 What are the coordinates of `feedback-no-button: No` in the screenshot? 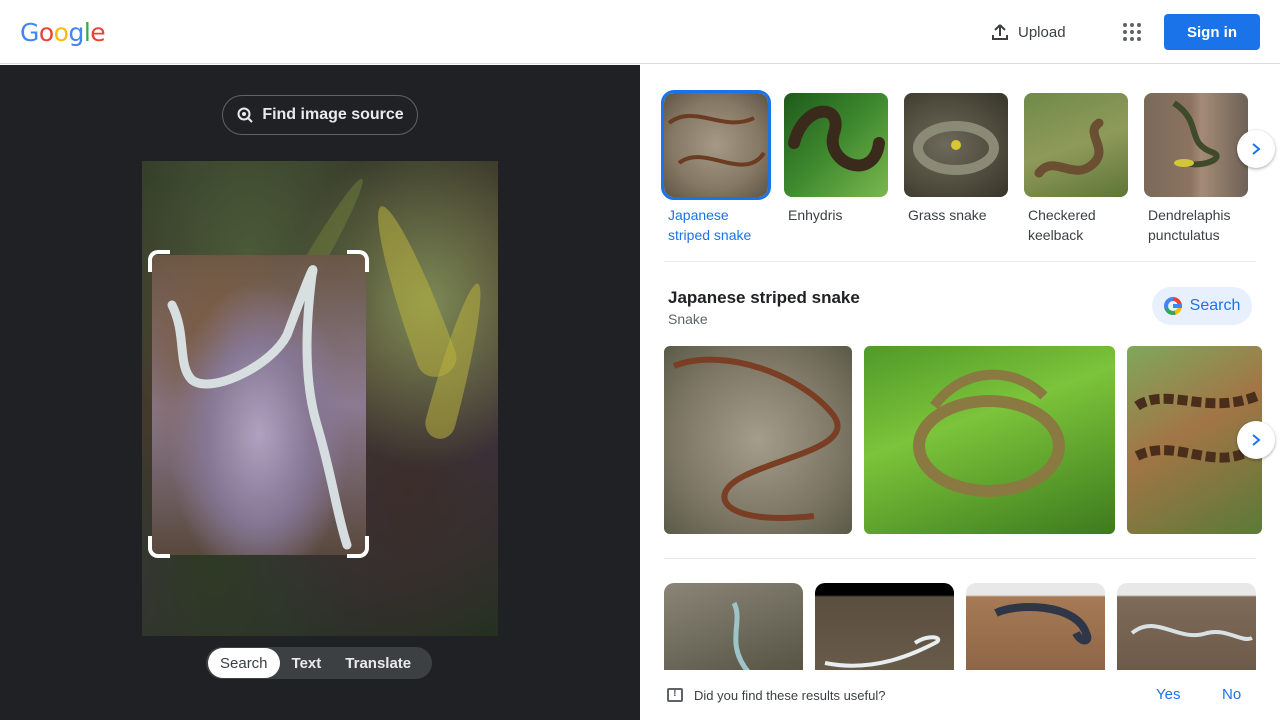 It's located at (1231, 694).